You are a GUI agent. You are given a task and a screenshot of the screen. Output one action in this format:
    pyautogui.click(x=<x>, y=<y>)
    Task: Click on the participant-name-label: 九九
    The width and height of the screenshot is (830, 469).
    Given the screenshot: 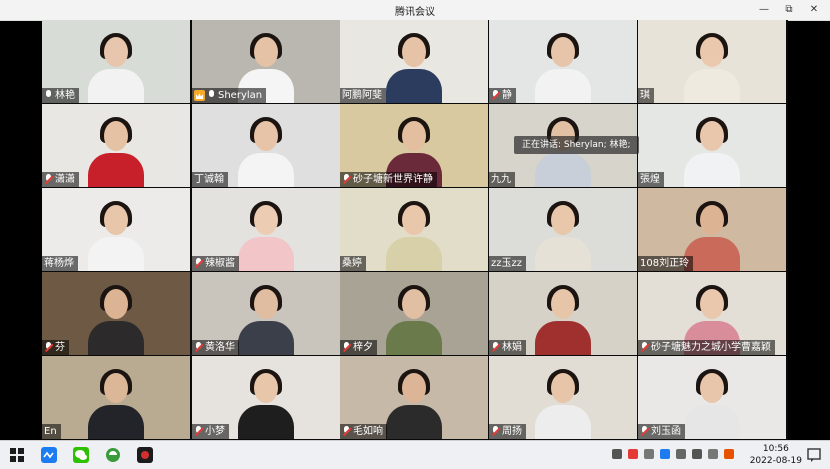 What is the action you would take?
    pyautogui.click(x=502, y=179)
    